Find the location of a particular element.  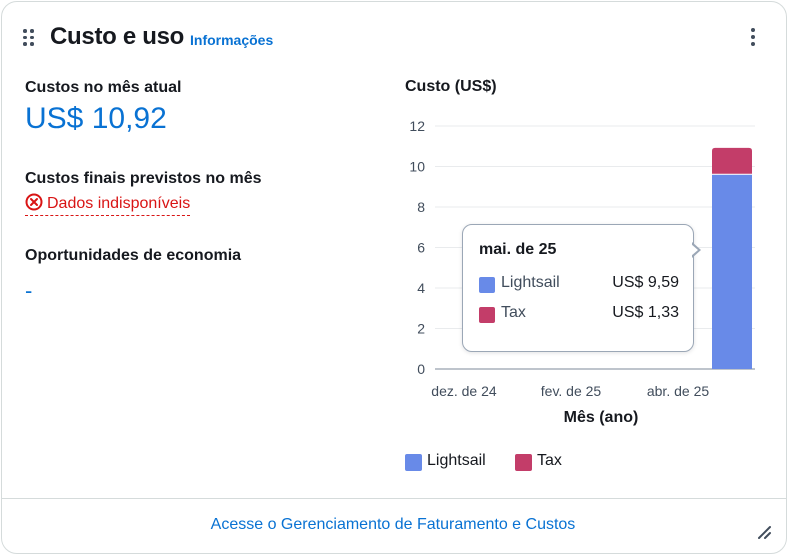

tooltip-series-value: US$ 9,59 is located at coordinates (645, 282).